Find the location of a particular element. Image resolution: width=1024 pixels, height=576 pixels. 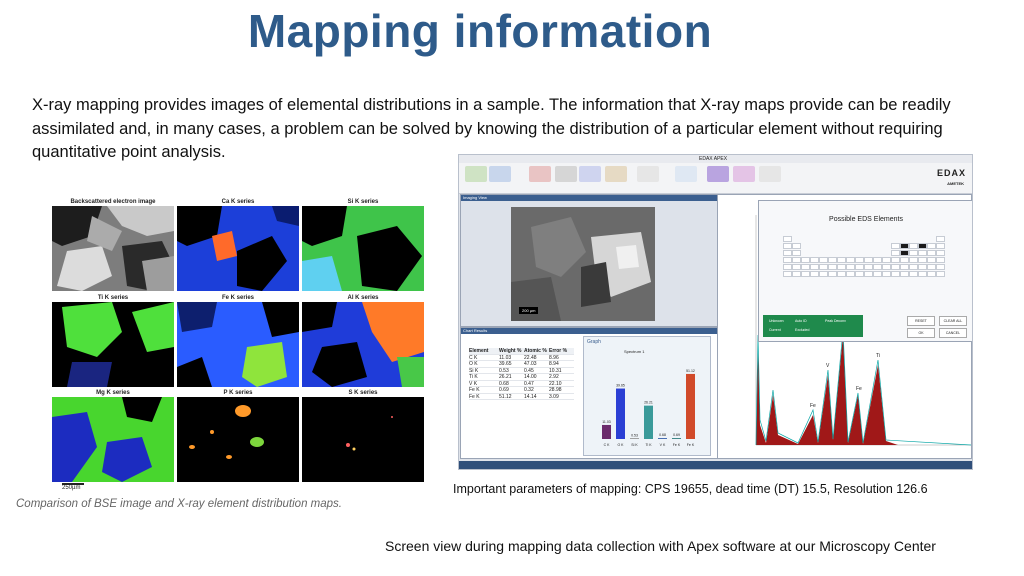

collect-button is located at coordinates (500, 174).